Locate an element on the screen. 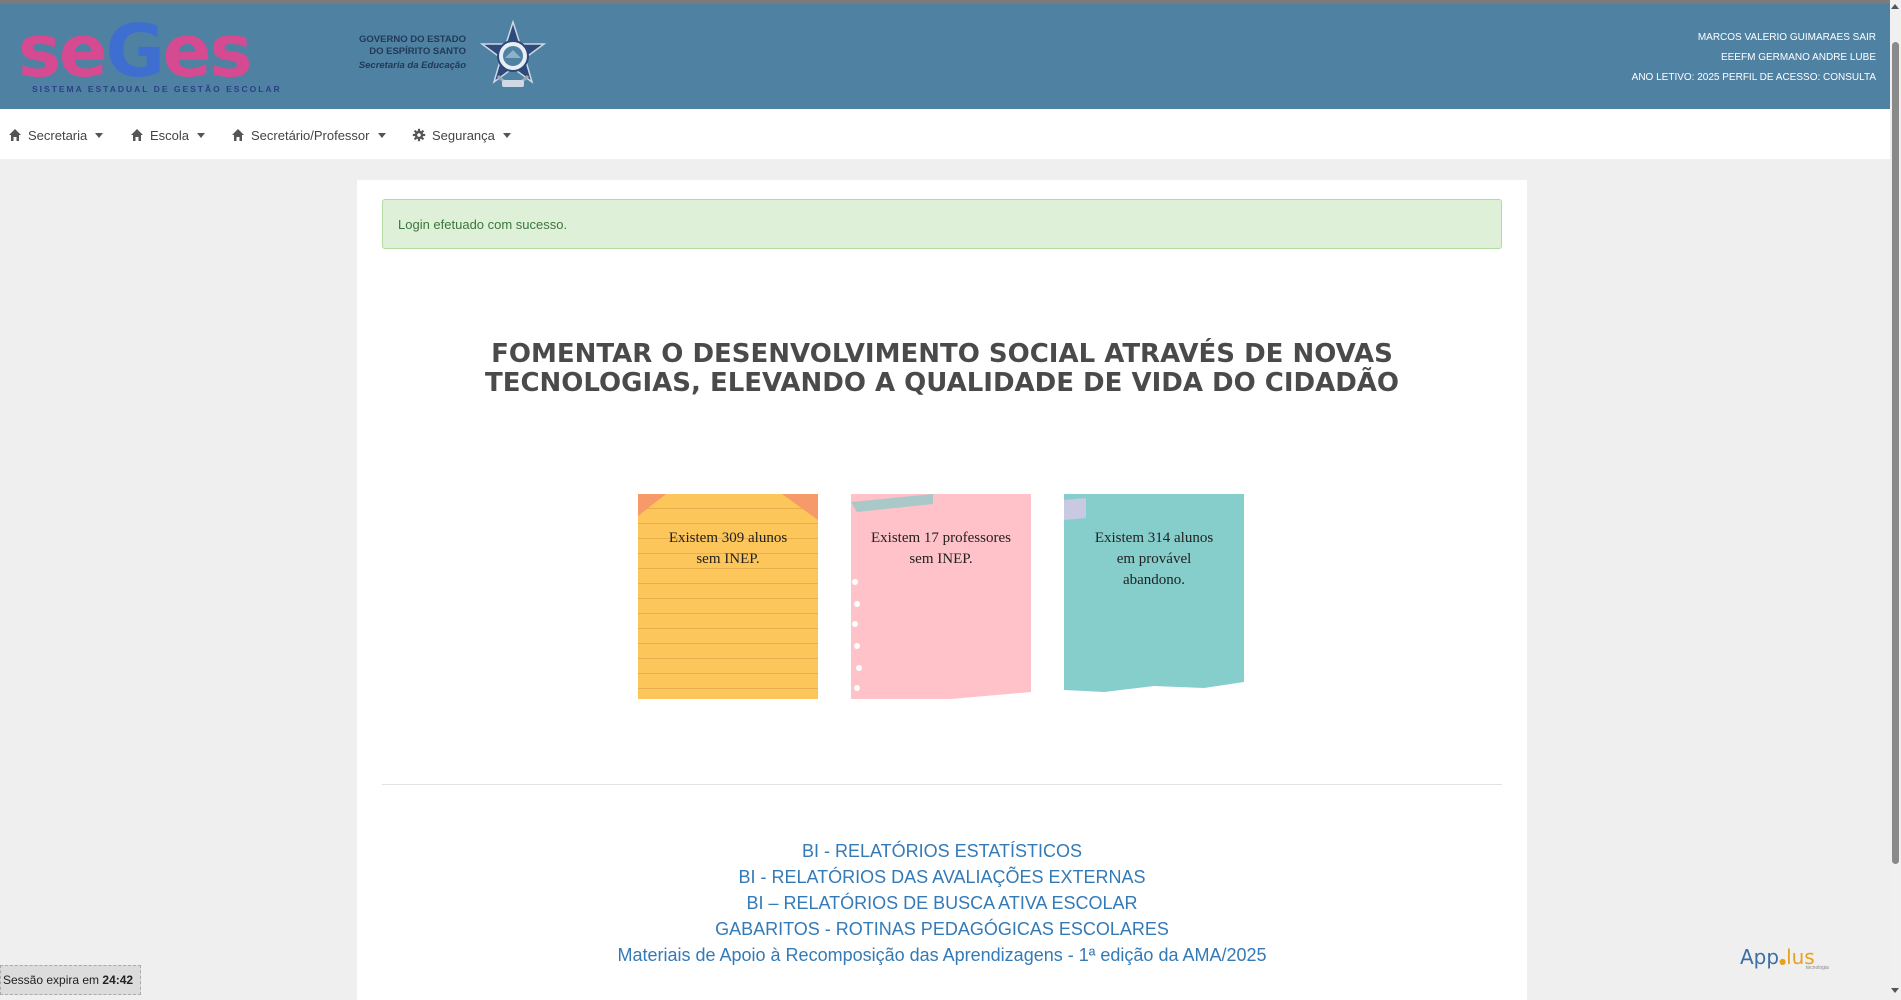 The height and width of the screenshot is (1000, 1901). success-alert: Login efetuado com sucesso. is located at coordinates (942, 224).